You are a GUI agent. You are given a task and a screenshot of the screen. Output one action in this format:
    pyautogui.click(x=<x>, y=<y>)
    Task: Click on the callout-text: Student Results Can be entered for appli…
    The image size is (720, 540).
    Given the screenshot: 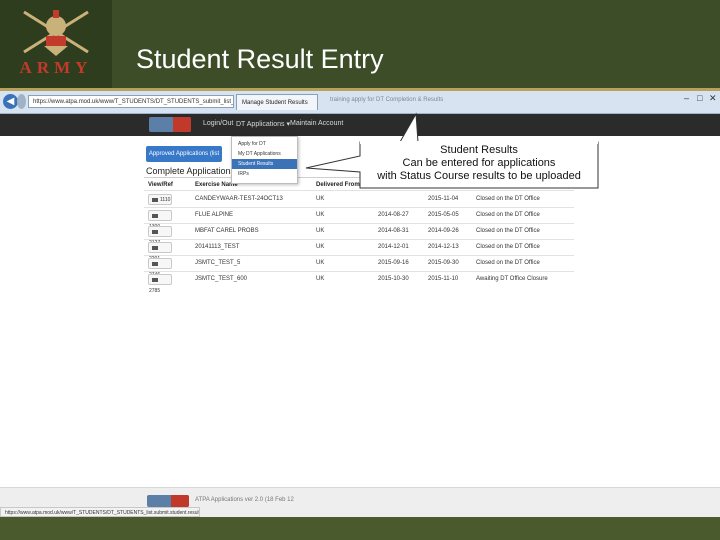 What is the action you would take?
    pyautogui.click(x=479, y=163)
    